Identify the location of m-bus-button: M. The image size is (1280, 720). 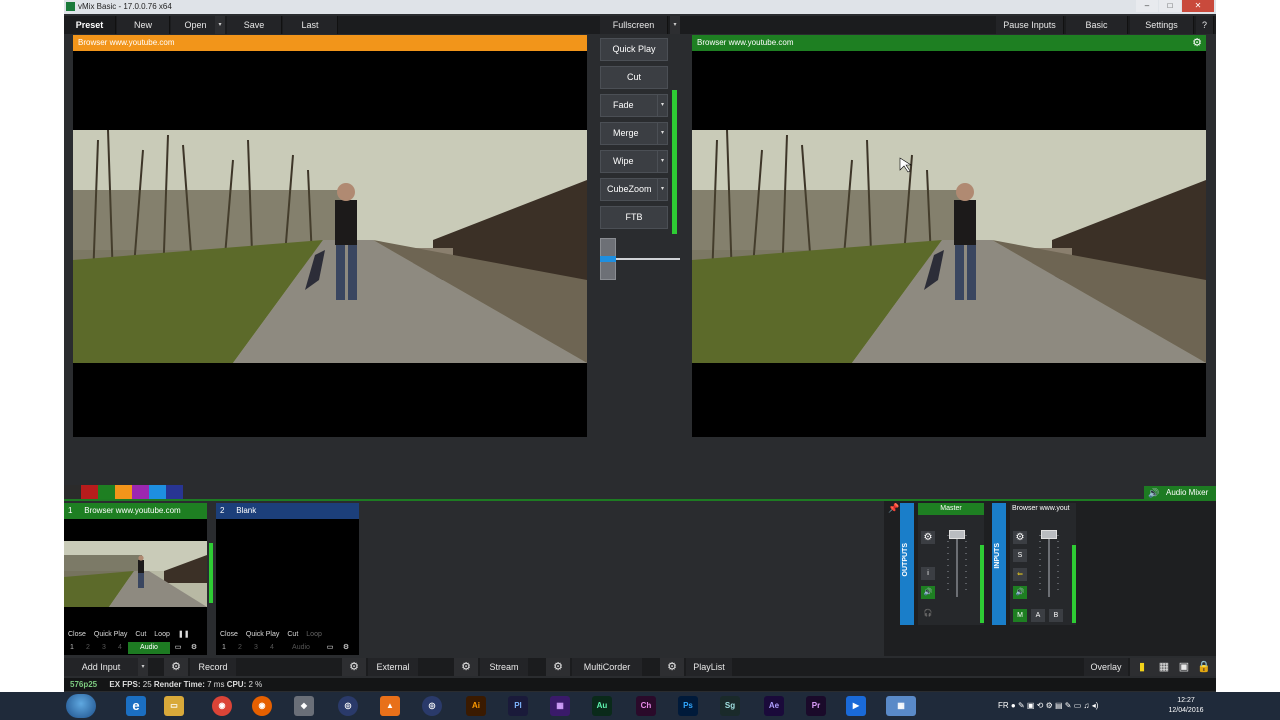
(1020, 615).